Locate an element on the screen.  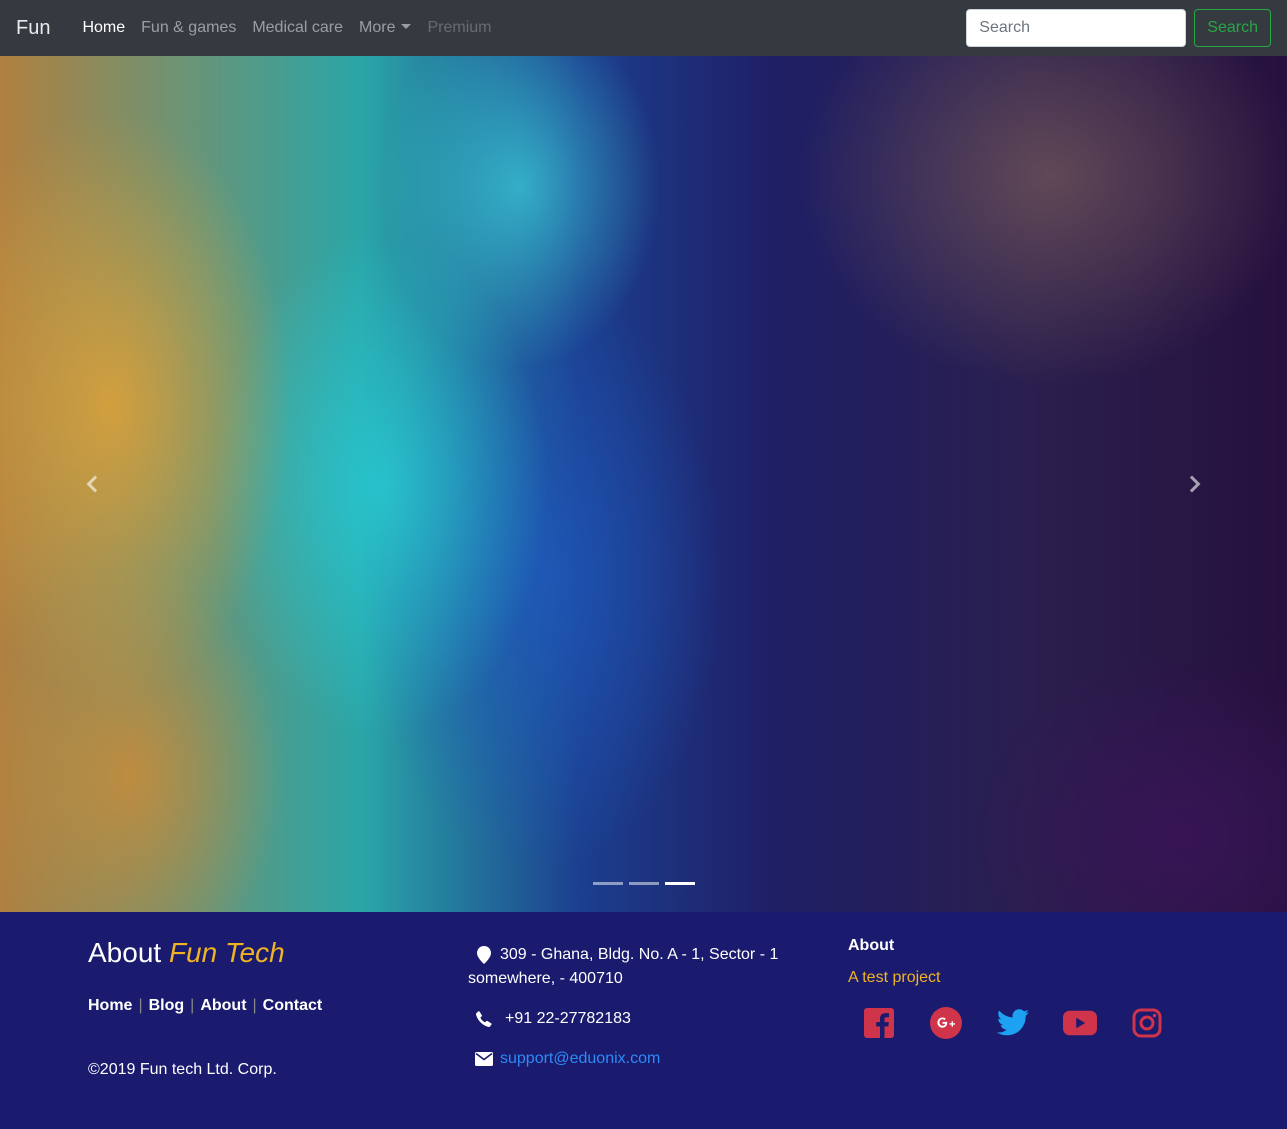
nav-fun-games: Fun & games is located at coordinates (188, 28).